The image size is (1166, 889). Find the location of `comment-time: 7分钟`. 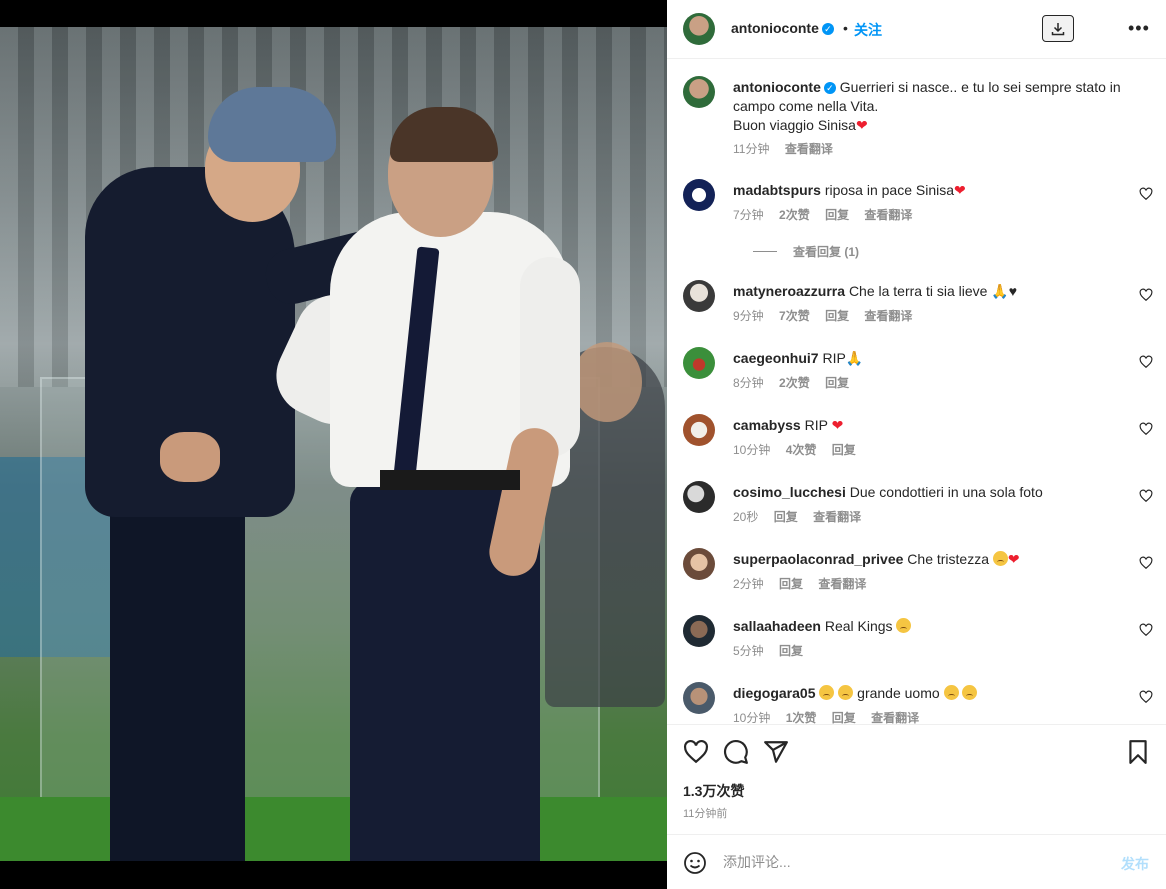

comment-time: 7分钟 is located at coordinates (748, 215).